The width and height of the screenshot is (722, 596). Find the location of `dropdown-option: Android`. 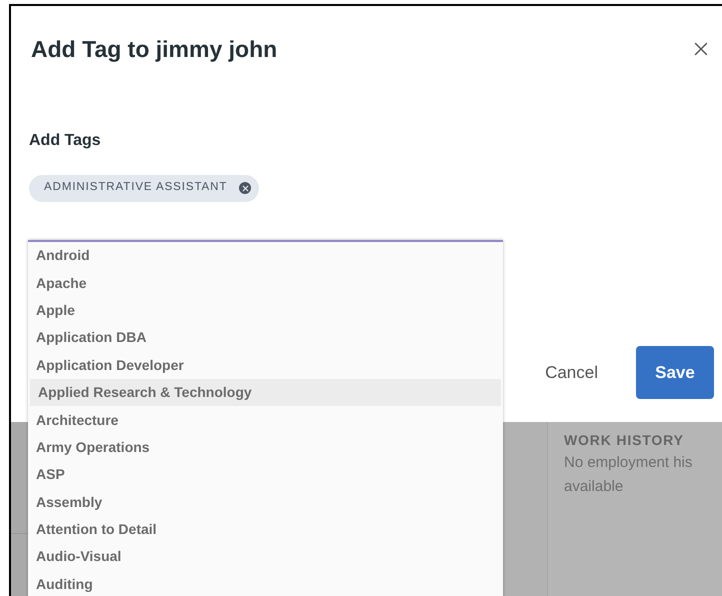

dropdown-option: Android is located at coordinates (265, 256).